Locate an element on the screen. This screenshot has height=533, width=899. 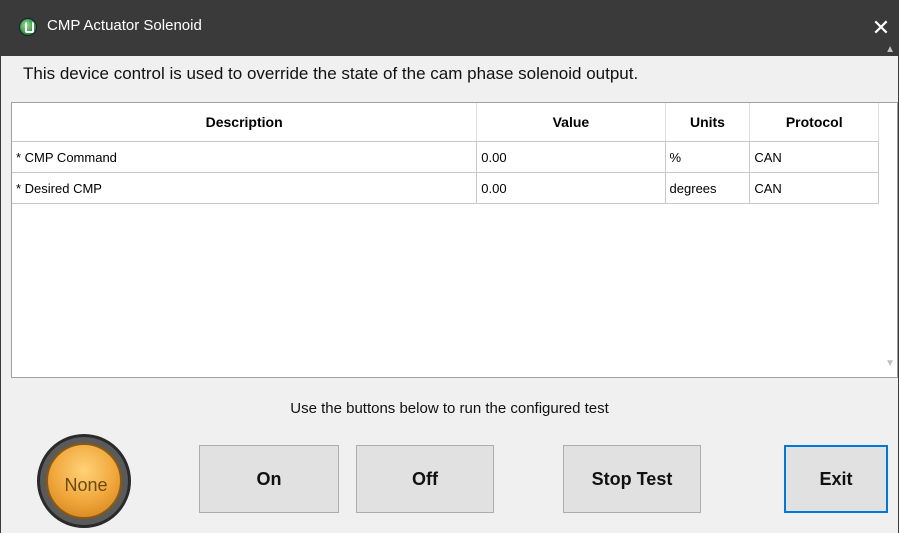
close-button: ✕ is located at coordinates (881, 28).